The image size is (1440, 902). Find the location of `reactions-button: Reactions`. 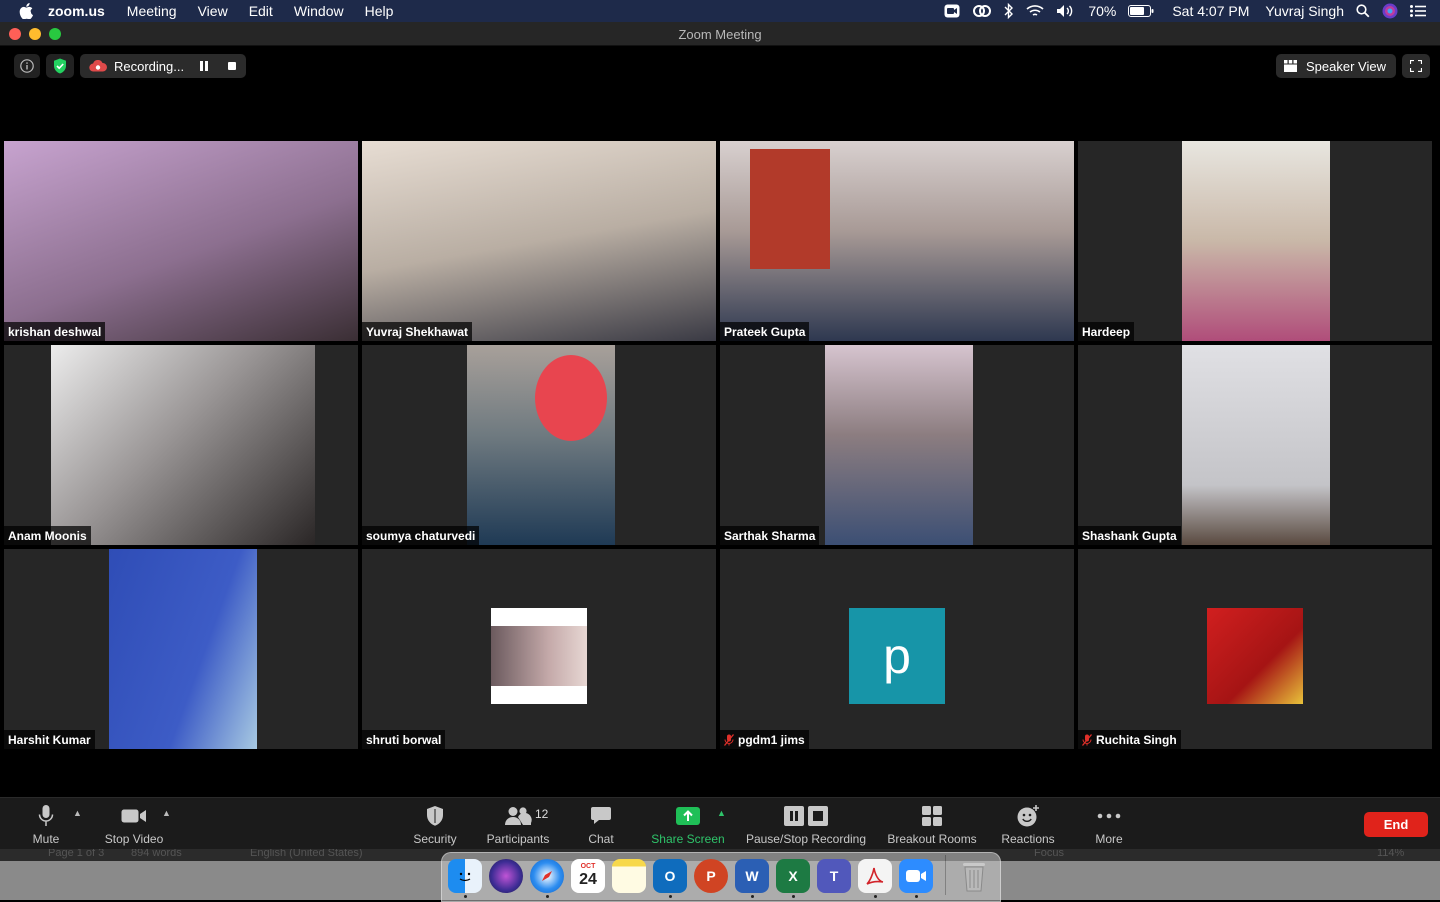

reactions-button: Reactions is located at coordinates (1028, 824).